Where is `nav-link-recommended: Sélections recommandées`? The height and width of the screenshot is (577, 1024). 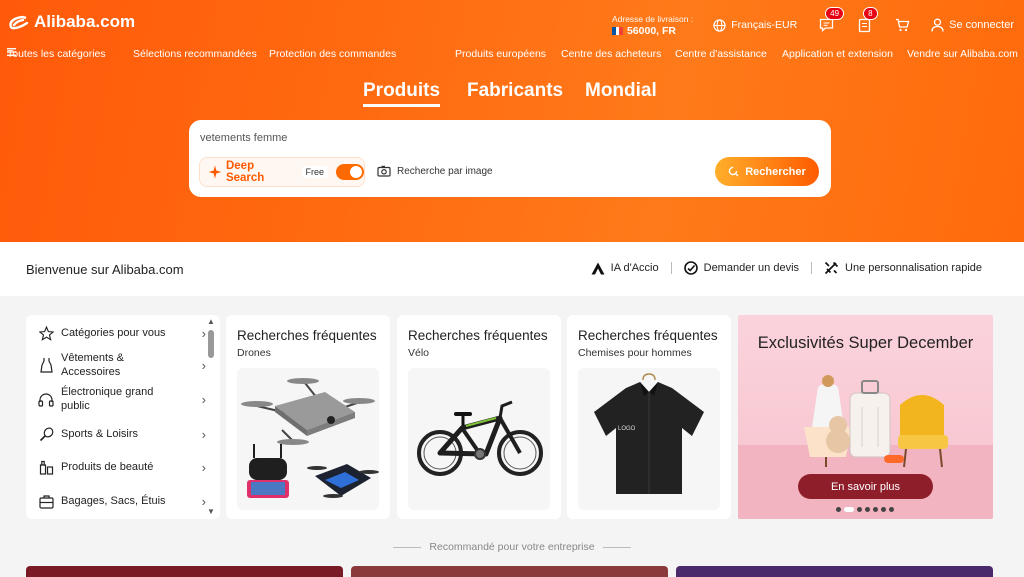 nav-link-recommended: Sélections recommandées is located at coordinates (195, 54).